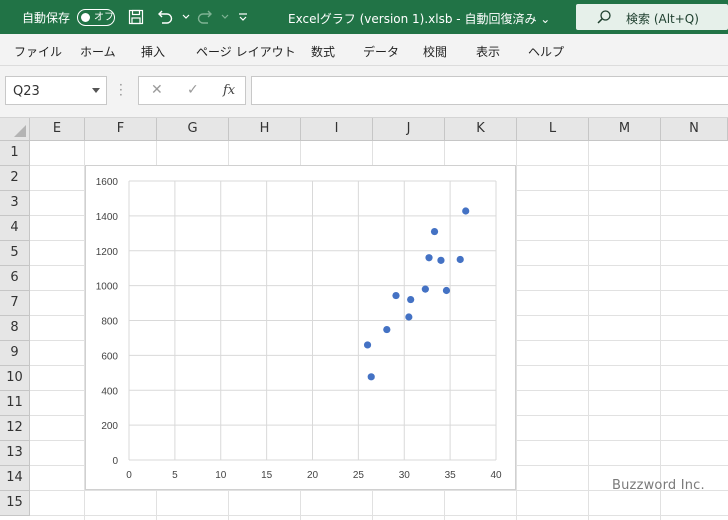 The width and height of the screenshot is (728, 520). I want to click on tab-page-layout: ページ レイアウト, so click(246, 51).